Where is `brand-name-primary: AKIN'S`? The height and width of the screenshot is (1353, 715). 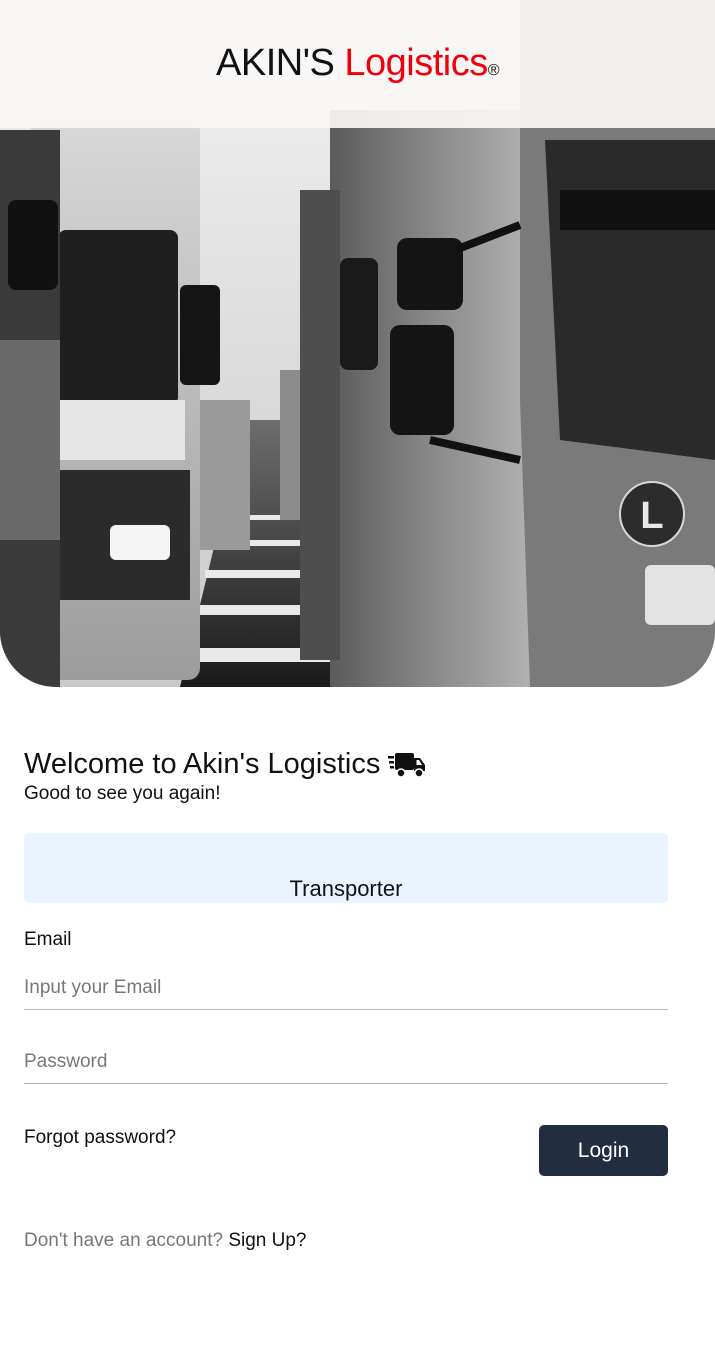 brand-name-primary: AKIN'S is located at coordinates (280, 63).